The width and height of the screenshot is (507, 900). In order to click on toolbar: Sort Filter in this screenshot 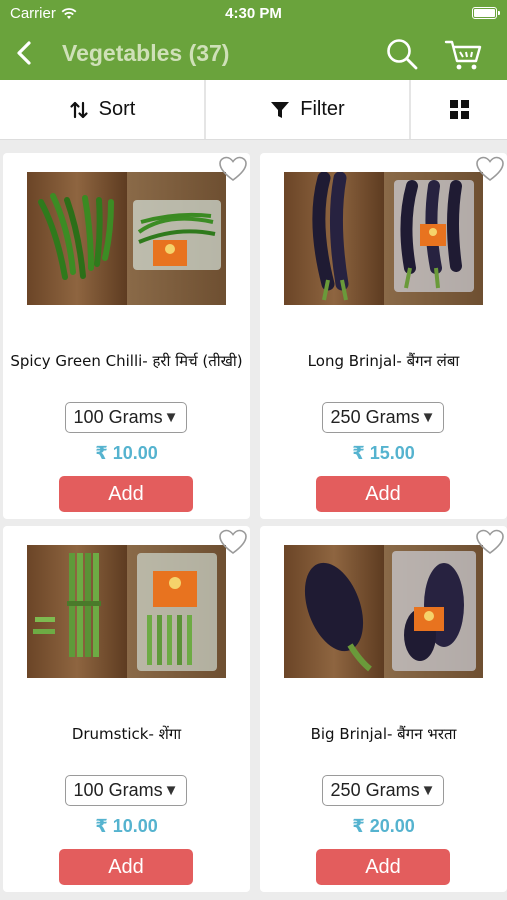, I will do `click(253, 110)`.